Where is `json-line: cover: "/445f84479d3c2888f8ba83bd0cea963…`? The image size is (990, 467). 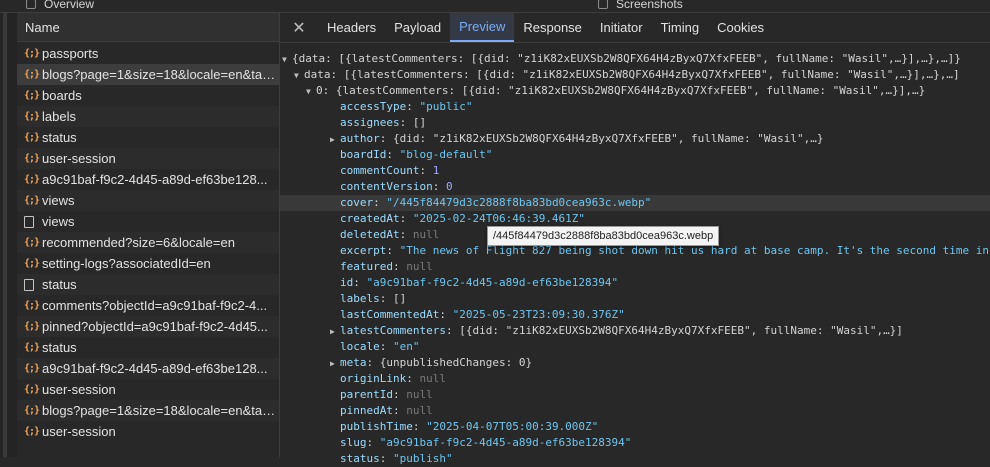
json-line: cover: "/445f84479d3c2888f8ba83bd0cea963… is located at coordinates (635, 203).